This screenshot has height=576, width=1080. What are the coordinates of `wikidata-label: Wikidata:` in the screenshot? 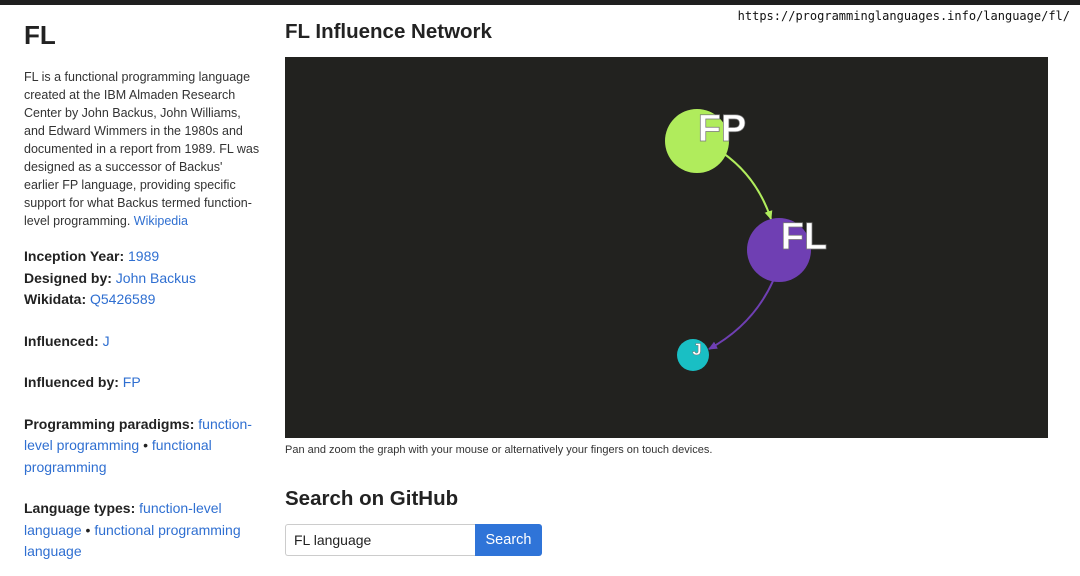 It's located at (55, 299).